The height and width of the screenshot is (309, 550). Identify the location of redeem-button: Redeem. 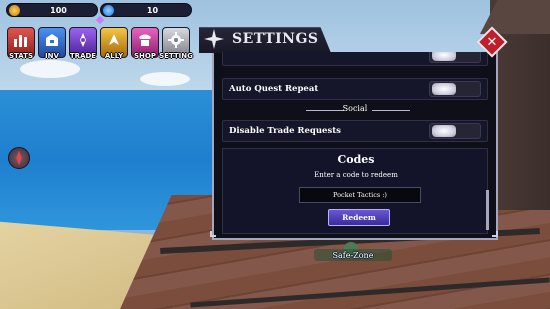
(359, 217).